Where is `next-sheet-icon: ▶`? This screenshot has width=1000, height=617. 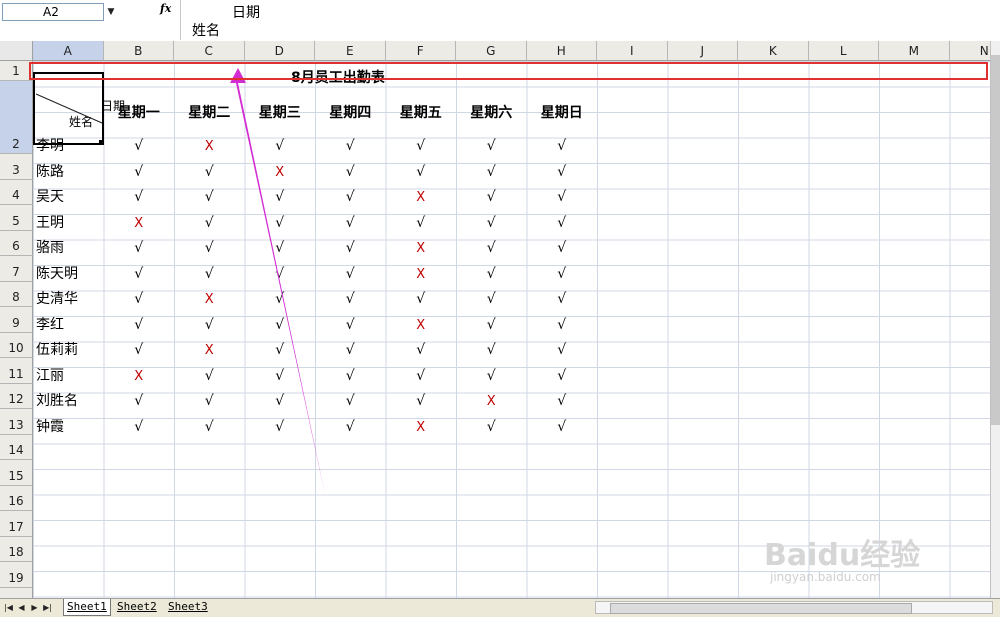 next-sheet-icon: ▶ is located at coordinates (34, 607).